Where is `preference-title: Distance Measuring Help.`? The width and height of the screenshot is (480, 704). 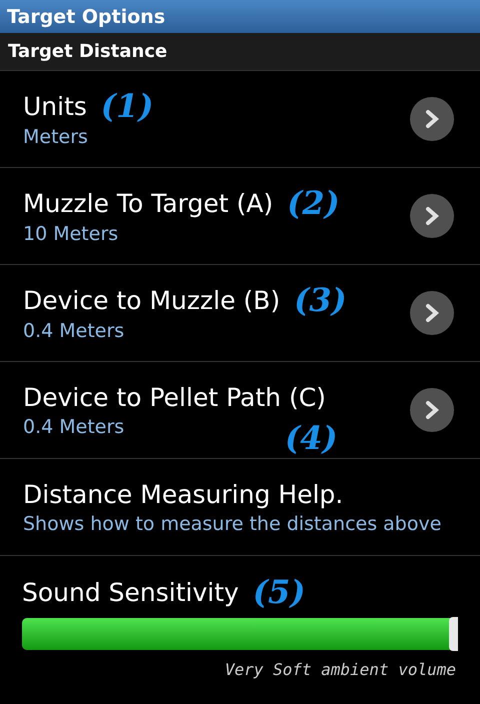 preference-title: Distance Measuring Help. is located at coordinates (183, 494).